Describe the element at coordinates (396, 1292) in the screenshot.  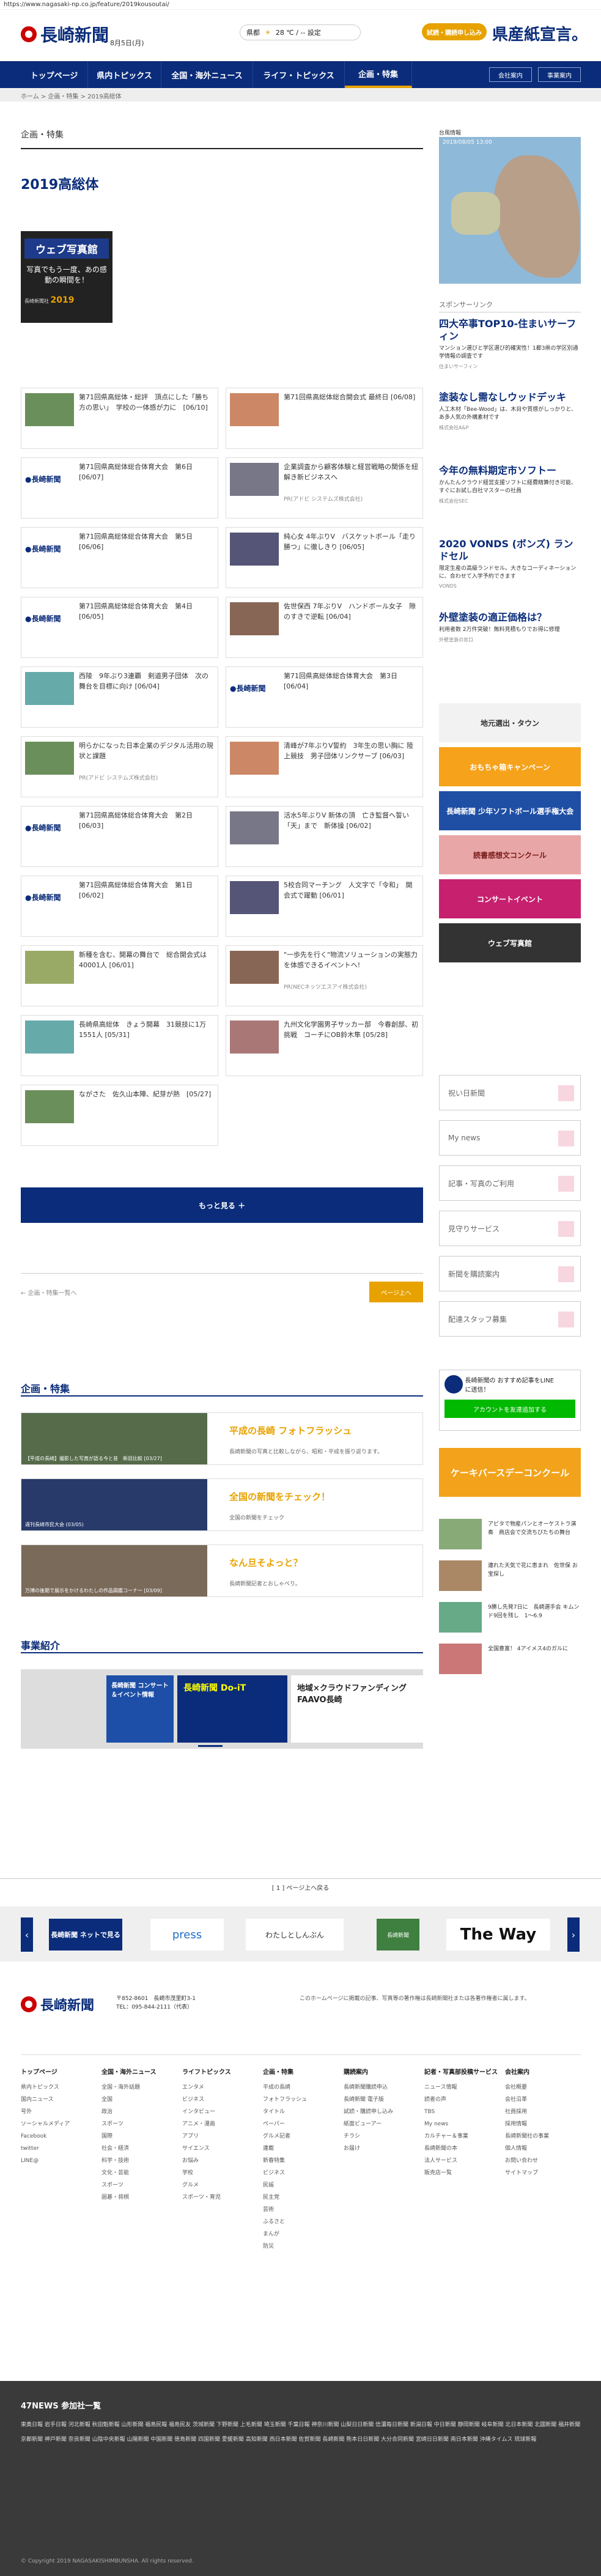
I see `page-top-button: ページ上へ` at that location.